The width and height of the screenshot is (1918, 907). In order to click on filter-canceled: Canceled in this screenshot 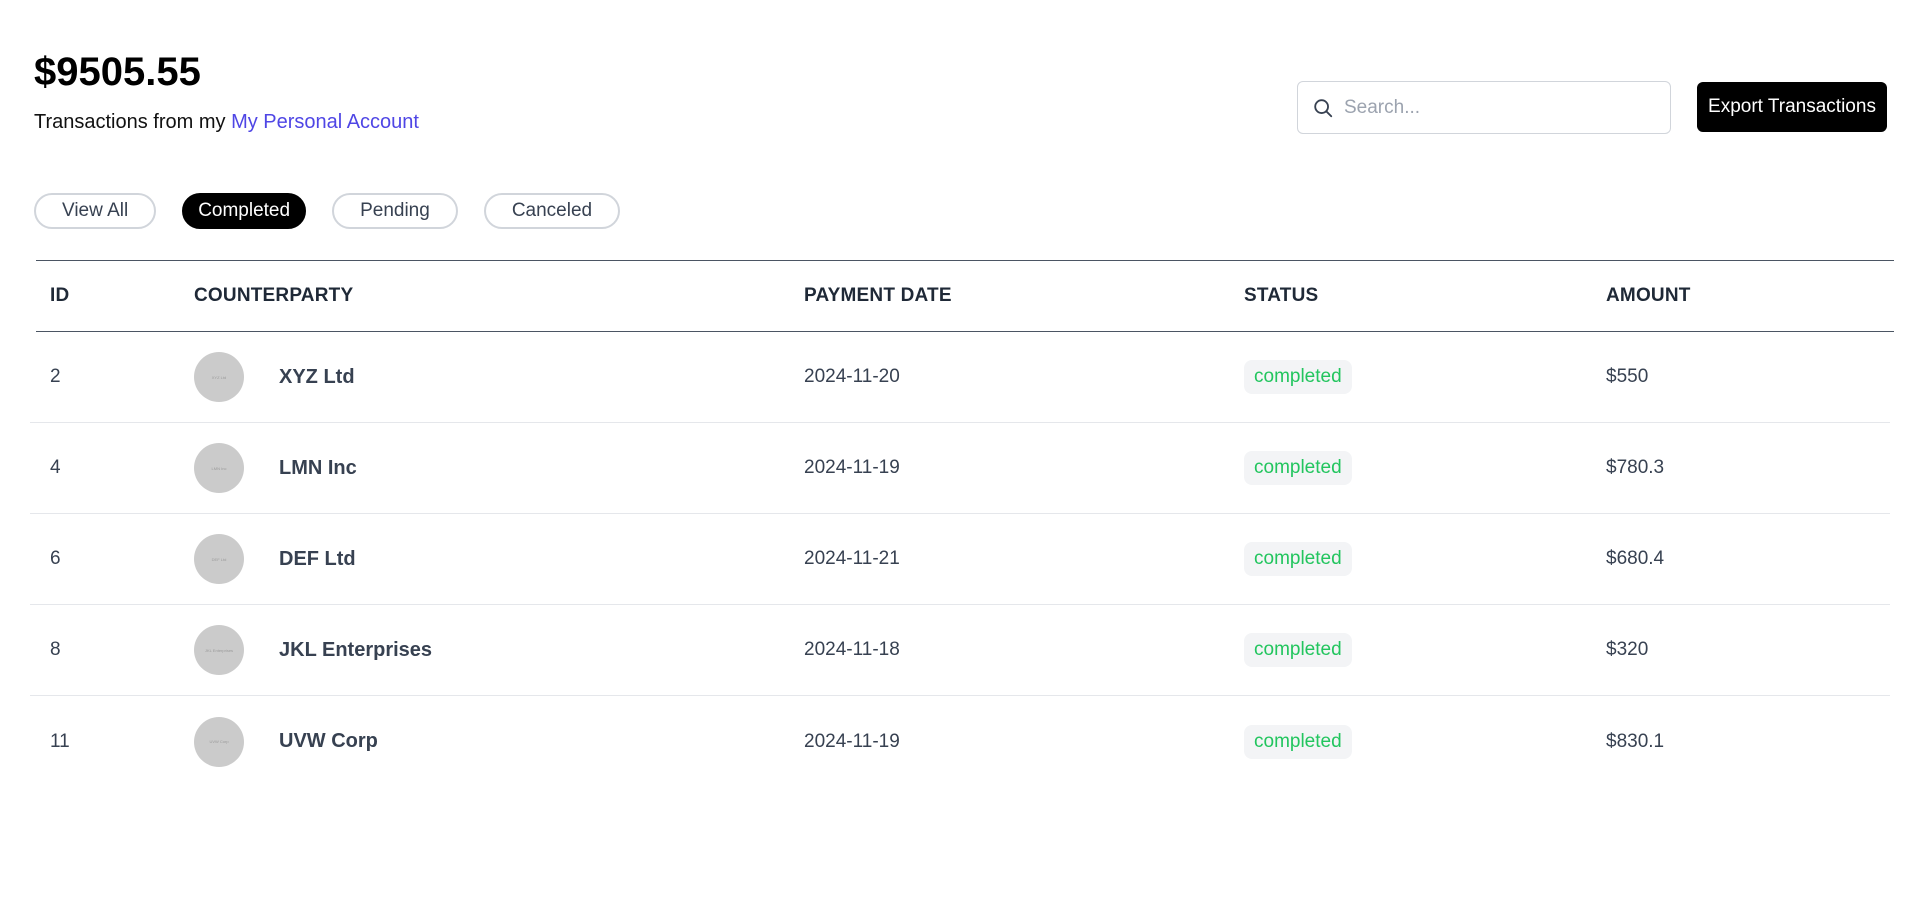, I will do `click(552, 211)`.